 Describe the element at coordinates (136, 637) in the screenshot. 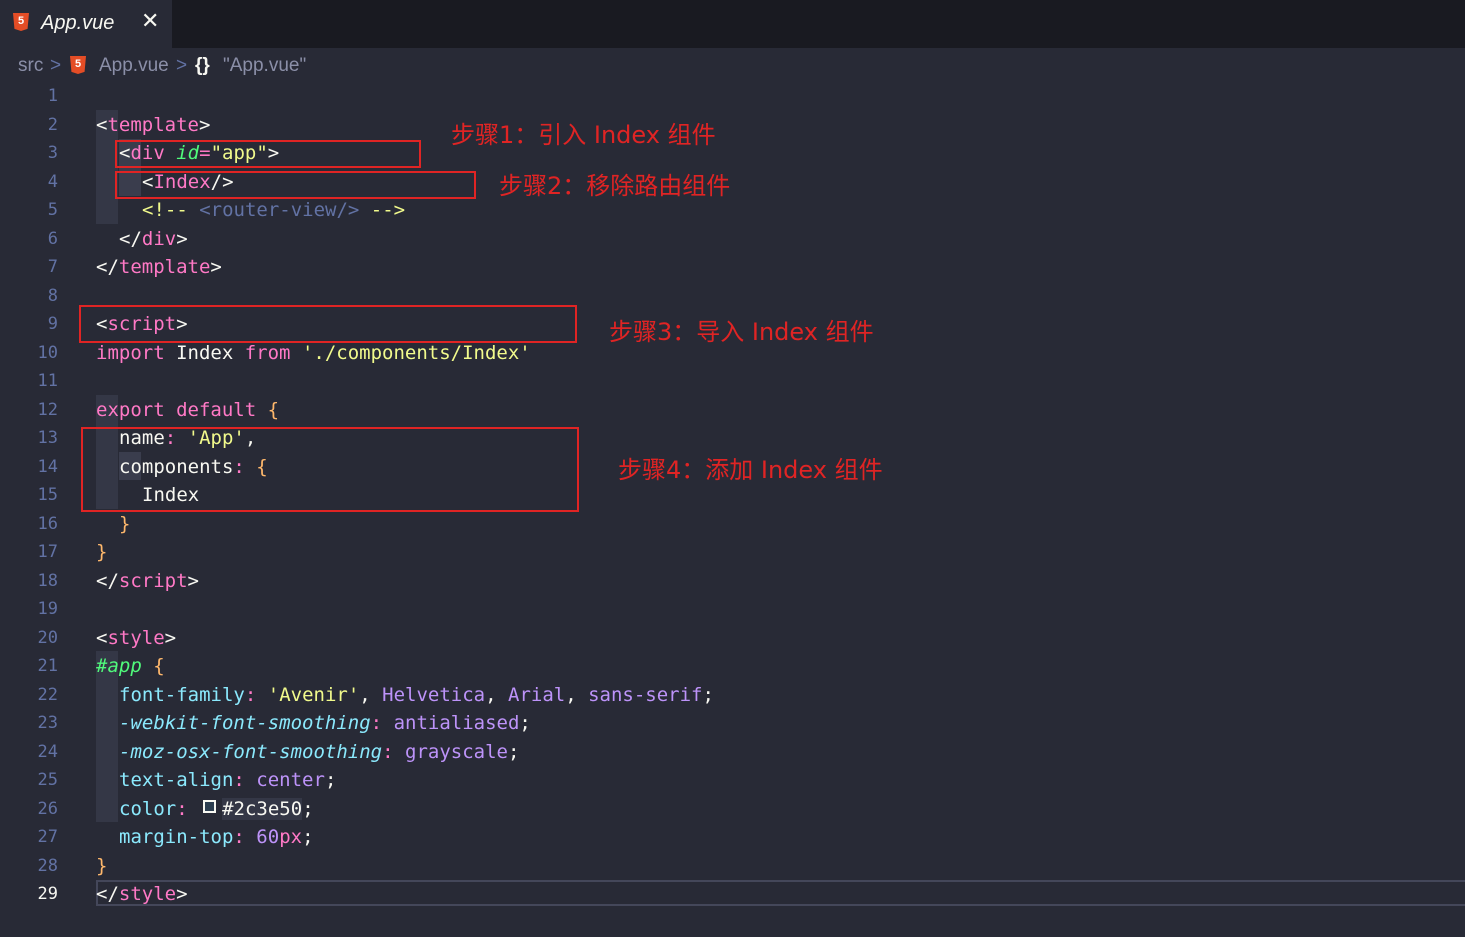

I see `code-line: <style>` at that location.